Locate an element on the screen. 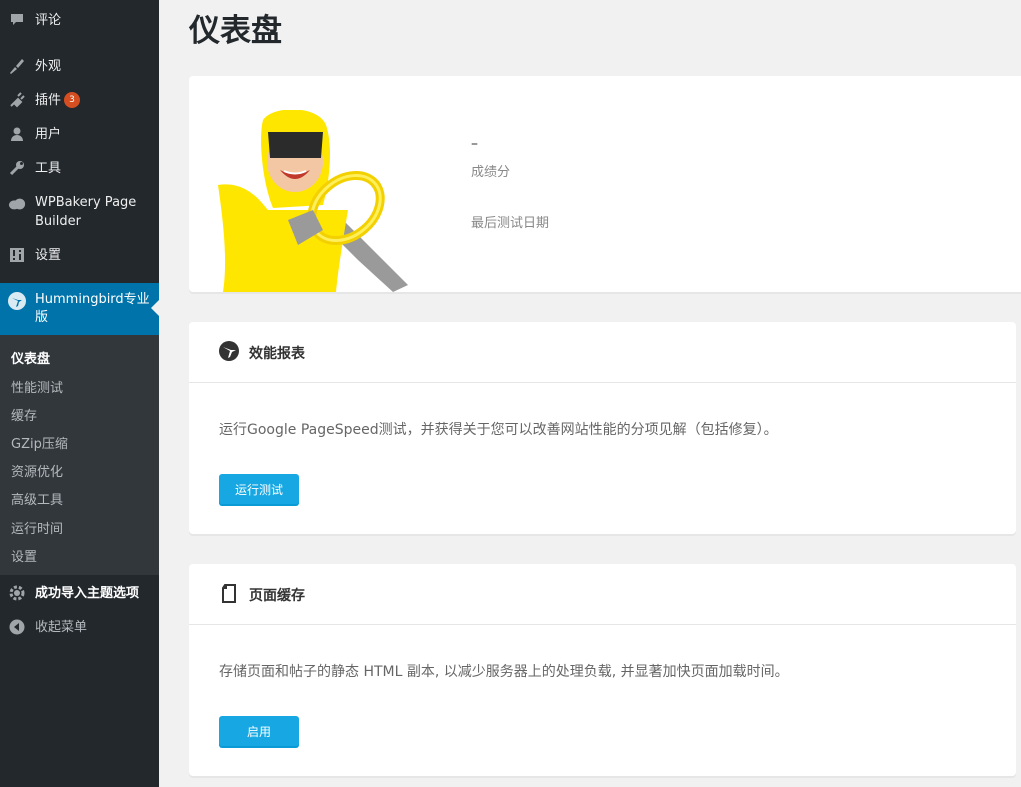 This screenshot has height=787, width=1021. submenu-item-asset-optimization: 资源优化 is located at coordinates (37, 470).